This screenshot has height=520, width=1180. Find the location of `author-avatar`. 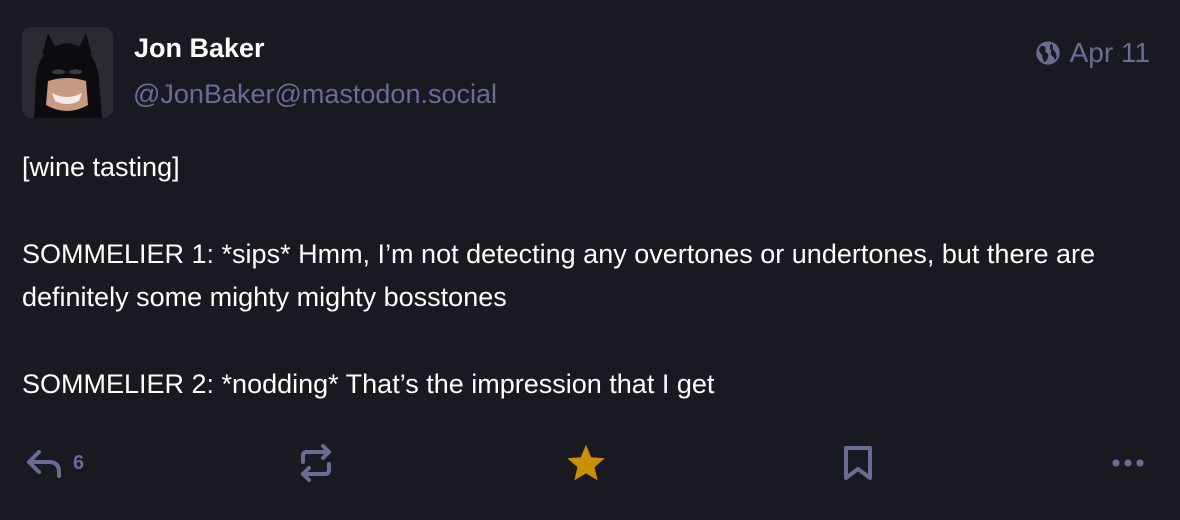

author-avatar is located at coordinates (67, 72).